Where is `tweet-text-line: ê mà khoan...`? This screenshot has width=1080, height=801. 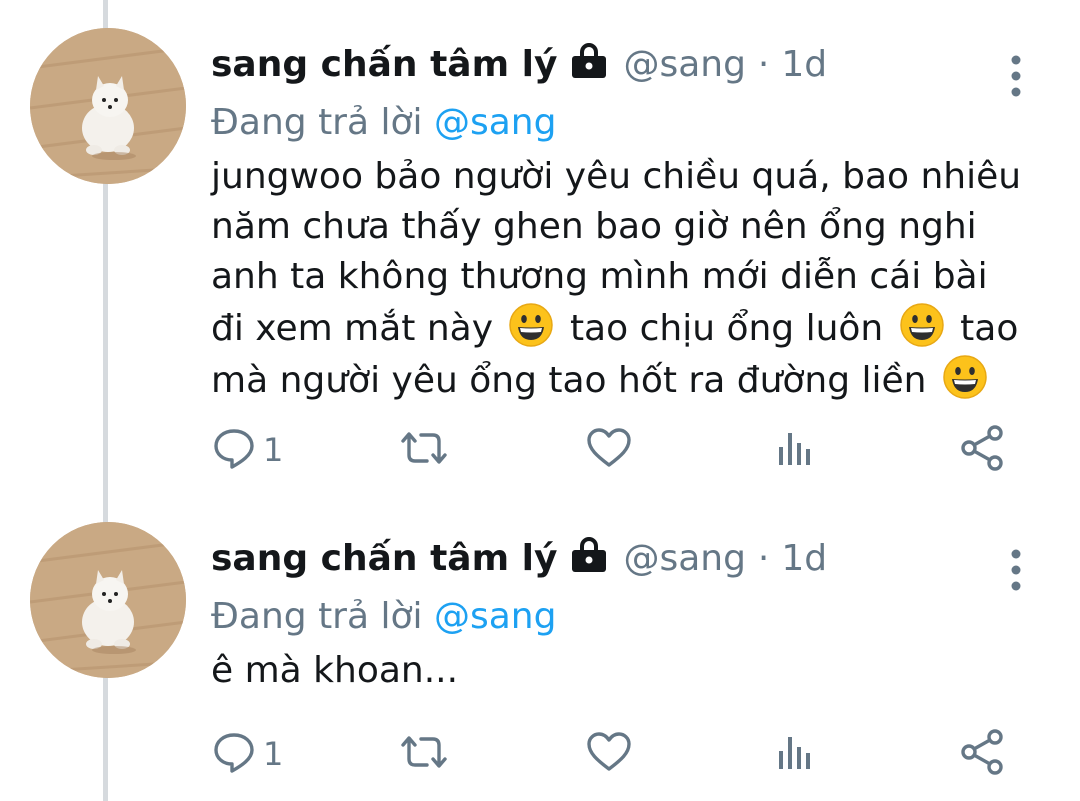
tweet-text-line: ê mà khoan... is located at coordinates (631, 671).